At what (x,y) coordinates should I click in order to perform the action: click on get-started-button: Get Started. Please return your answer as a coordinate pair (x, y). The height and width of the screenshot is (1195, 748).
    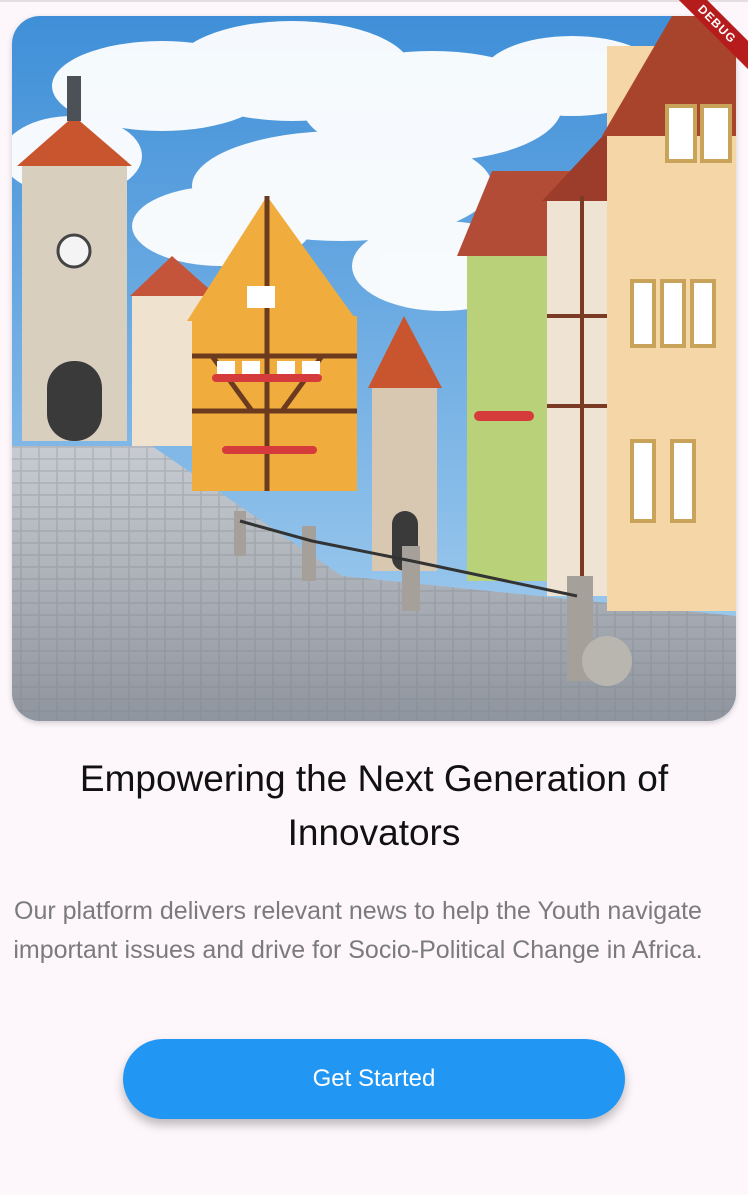
    Looking at the image, I should click on (374, 1079).